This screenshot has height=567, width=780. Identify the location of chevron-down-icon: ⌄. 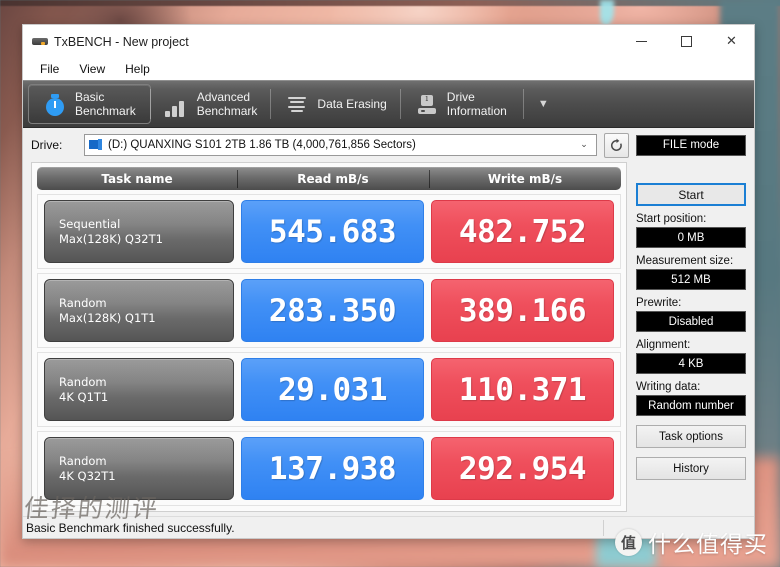
(584, 145).